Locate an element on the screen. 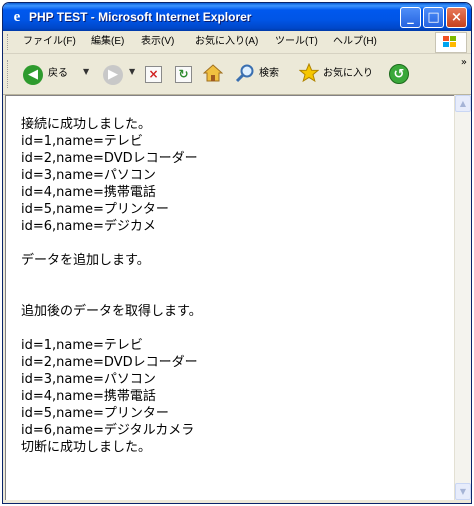 Image resolution: width=474 pixels, height=506 pixels. back-label: 戻る is located at coordinates (58, 73).